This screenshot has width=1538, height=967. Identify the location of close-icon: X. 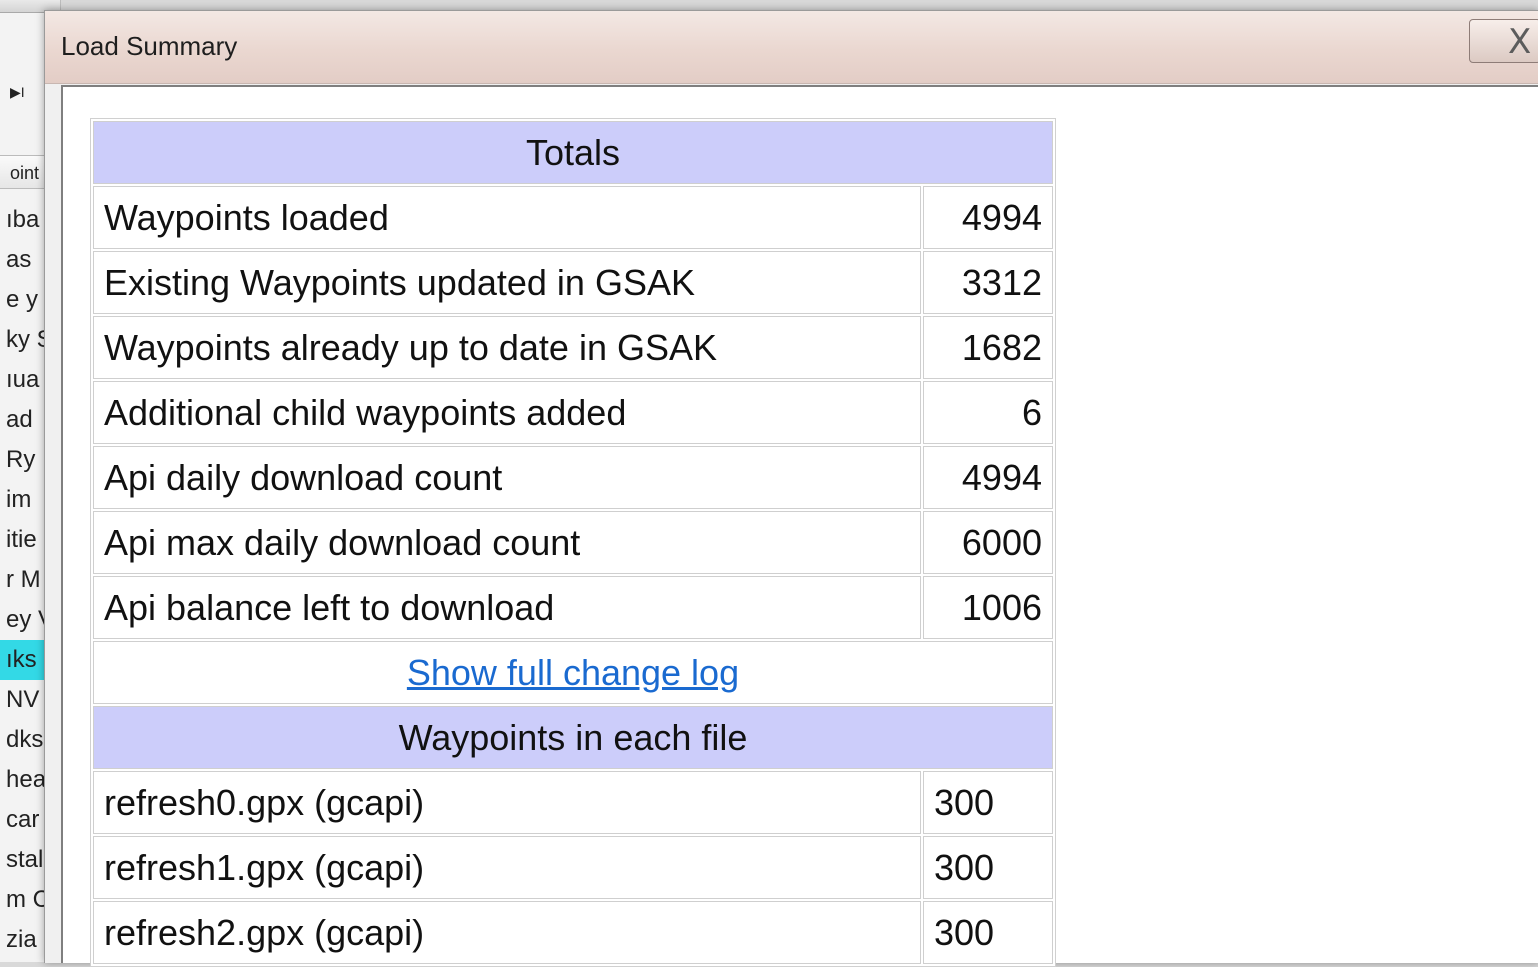
(1520, 42).